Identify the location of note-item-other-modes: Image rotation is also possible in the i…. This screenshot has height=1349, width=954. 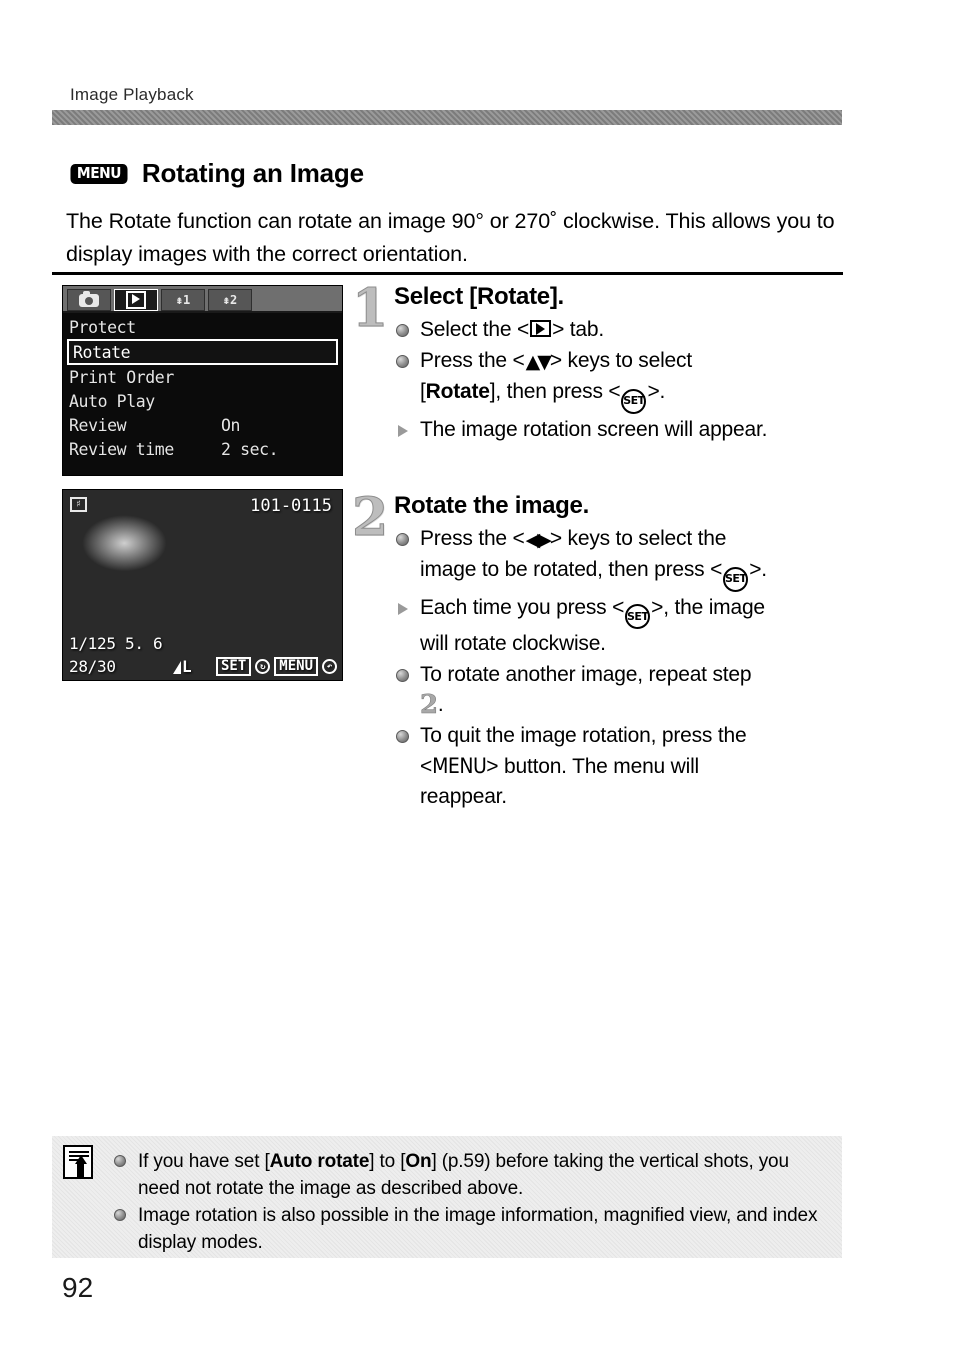
(470, 1229).